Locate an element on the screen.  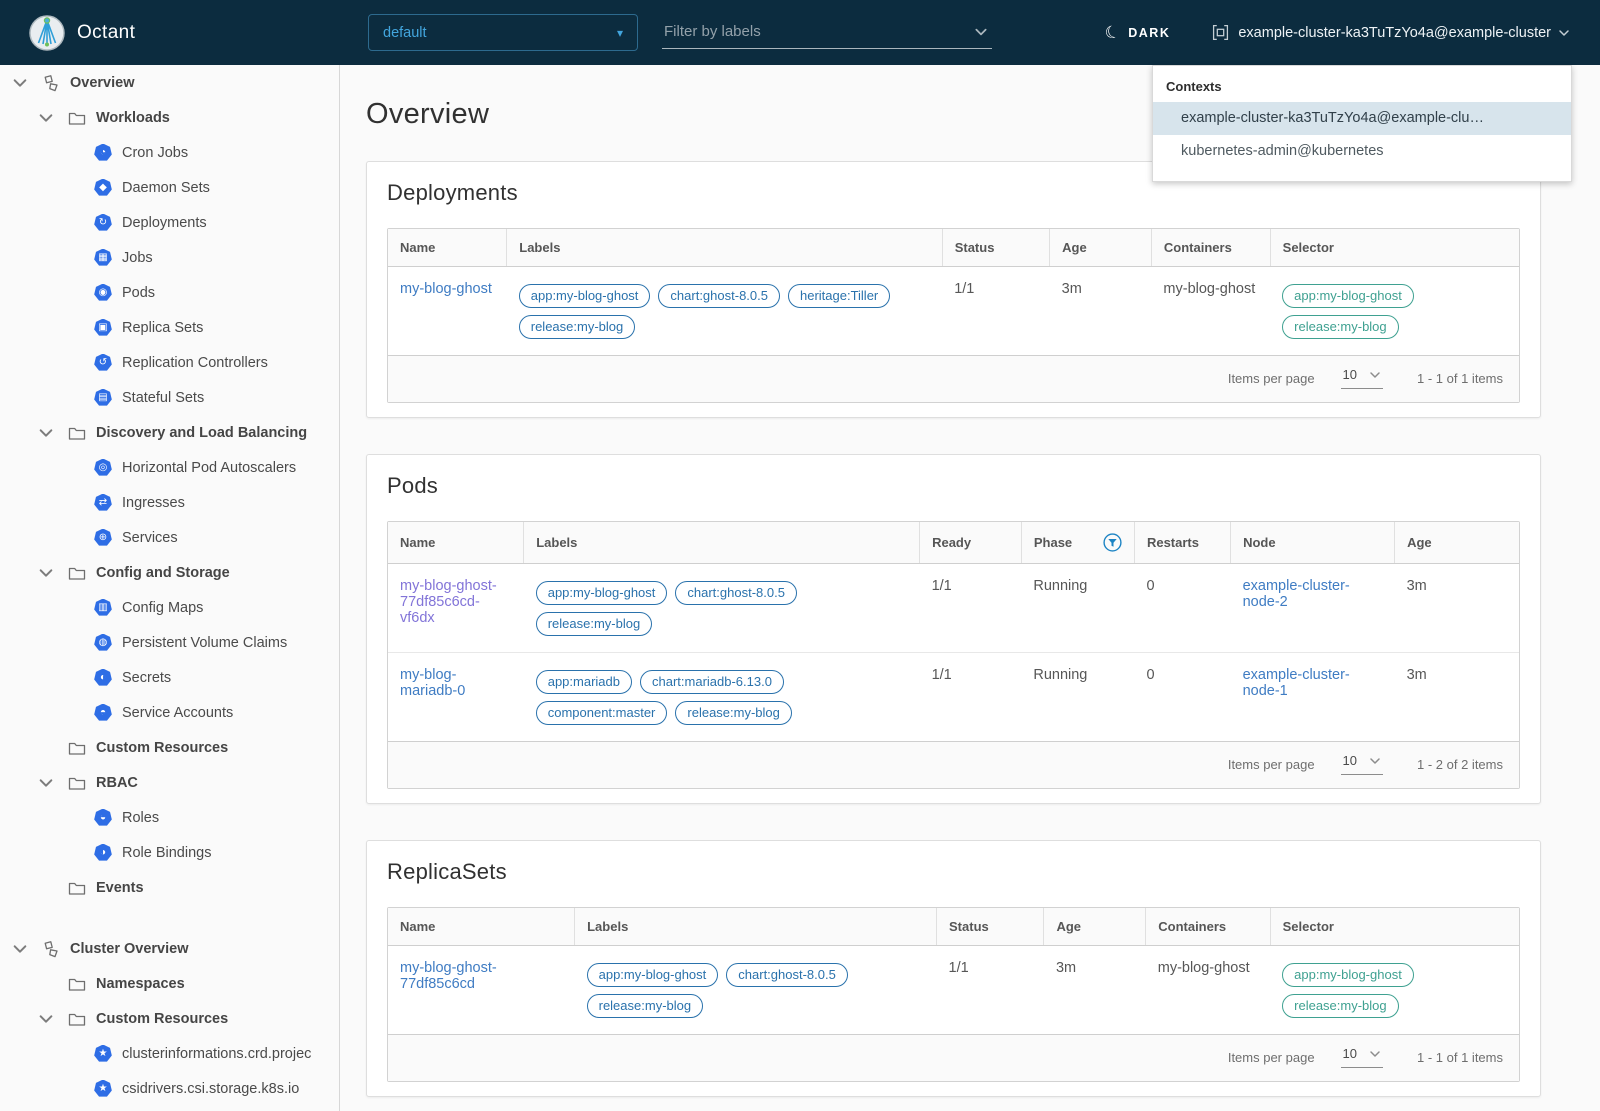
filter-by-labels-input is located at coordinates (827, 32).